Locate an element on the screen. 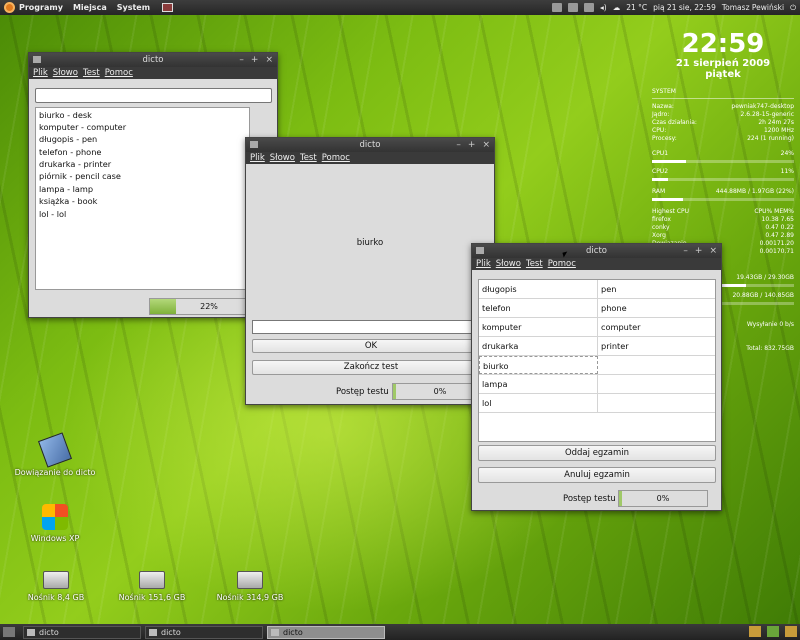 This screenshot has height=640, width=800. list-item: lampa - lamp is located at coordinates (142, 188).